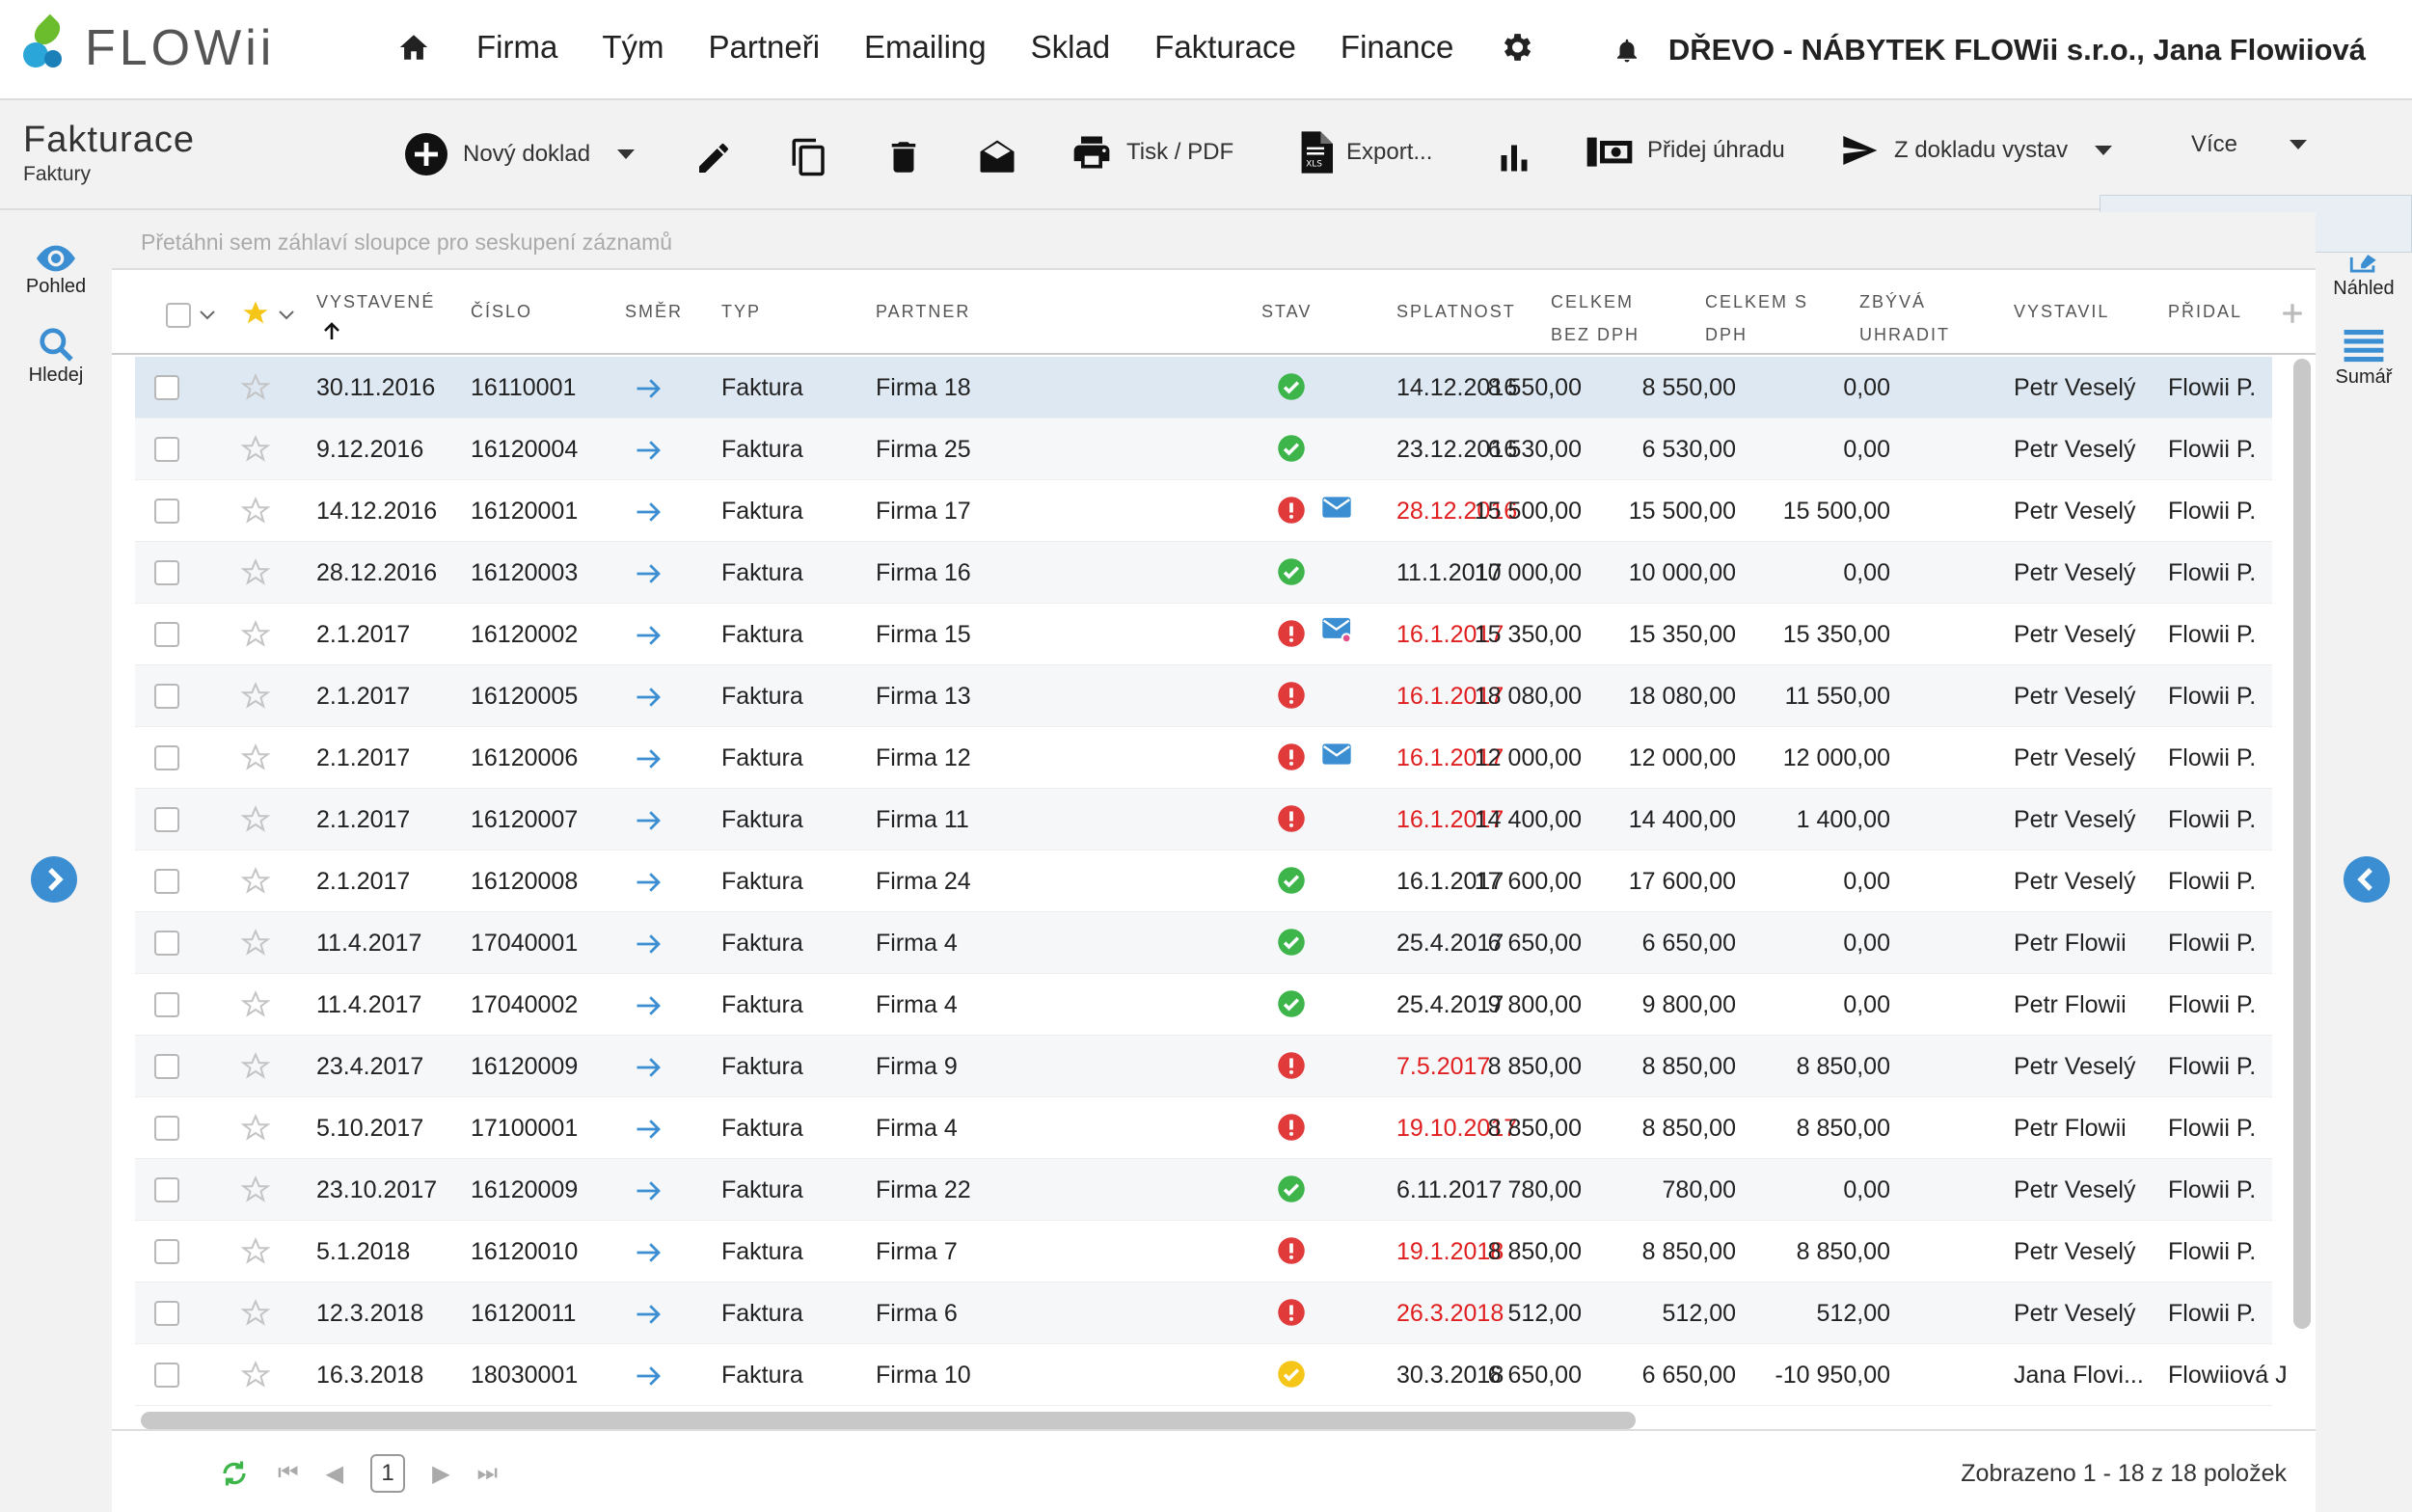 The height and width of the screenshot is (1512, 2412). Describe the element at coordinates (1627, 50) in the screenshot. I see `bell-icon` at that location.